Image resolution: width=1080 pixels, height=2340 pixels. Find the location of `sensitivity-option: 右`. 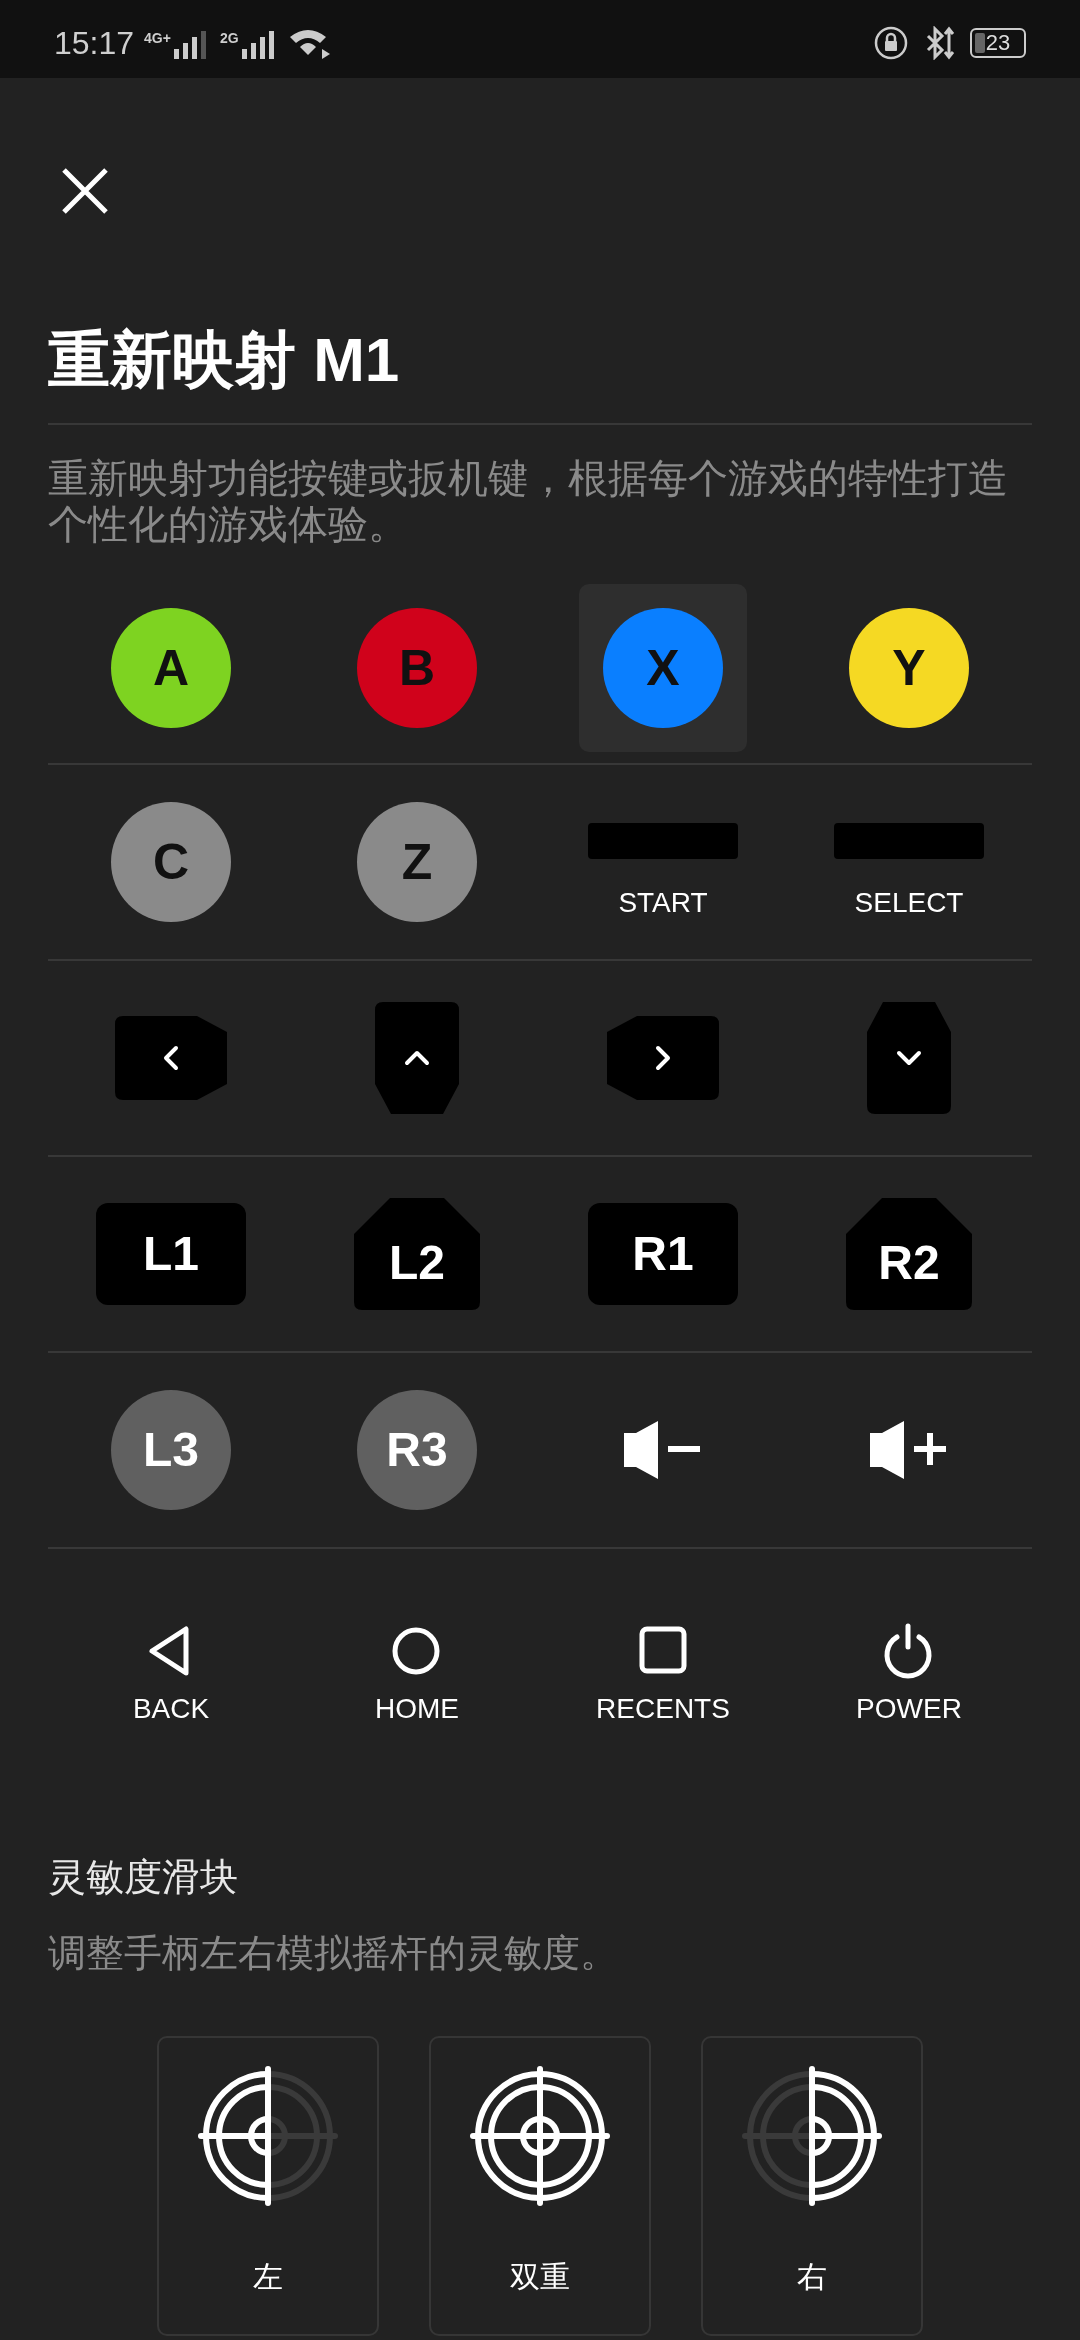

sensitivity-option: 右 is located at coordinates (812, 2186).